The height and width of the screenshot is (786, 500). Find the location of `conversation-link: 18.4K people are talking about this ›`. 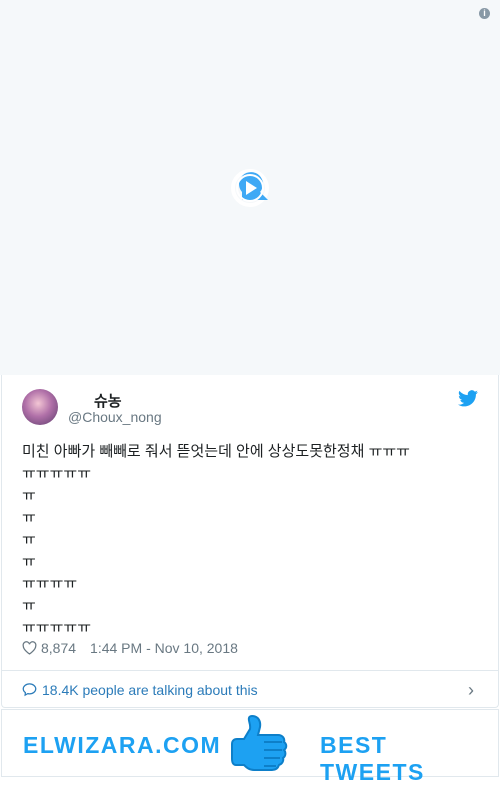

conversation-link: 18.4K people are talking about this › is located at coordinates (250, 689).